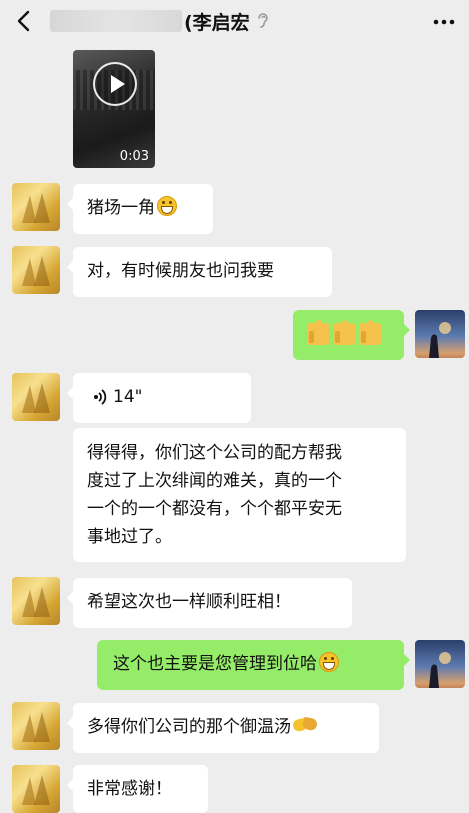 The width and height of the screenshot is (469, 813). I want to click on message-bubble: 这个也主要是您管理到位哈, so click(253, 665).